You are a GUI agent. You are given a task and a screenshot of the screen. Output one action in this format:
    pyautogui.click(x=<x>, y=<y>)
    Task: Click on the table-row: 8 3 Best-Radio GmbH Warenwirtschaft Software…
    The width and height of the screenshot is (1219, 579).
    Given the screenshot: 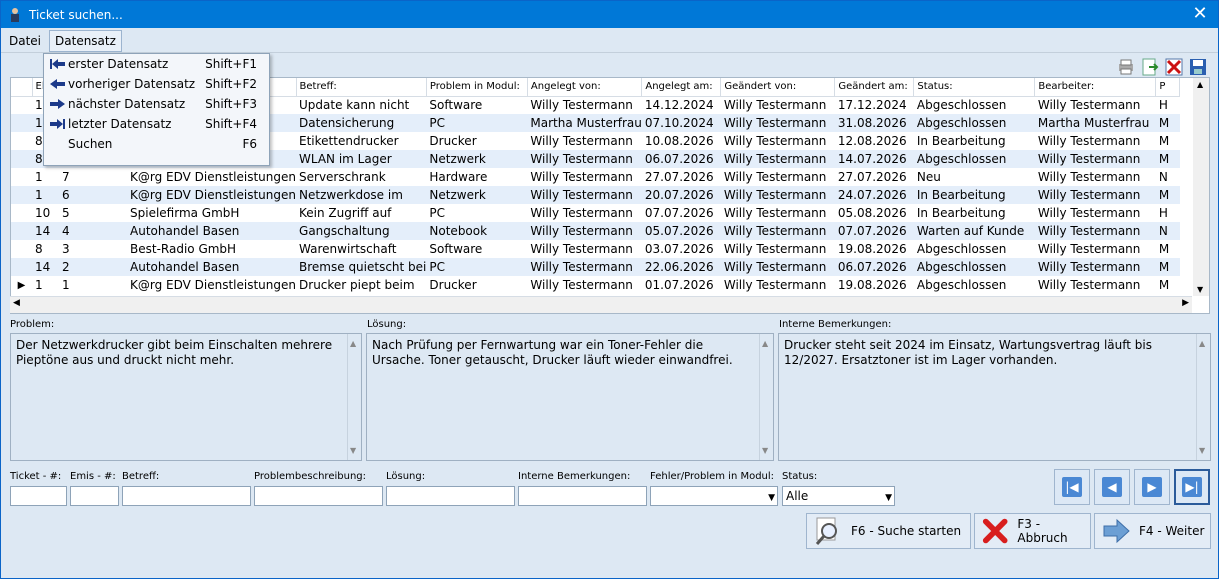 What is the action you would take?
    pyautogui.click(x=595, y=249)
    